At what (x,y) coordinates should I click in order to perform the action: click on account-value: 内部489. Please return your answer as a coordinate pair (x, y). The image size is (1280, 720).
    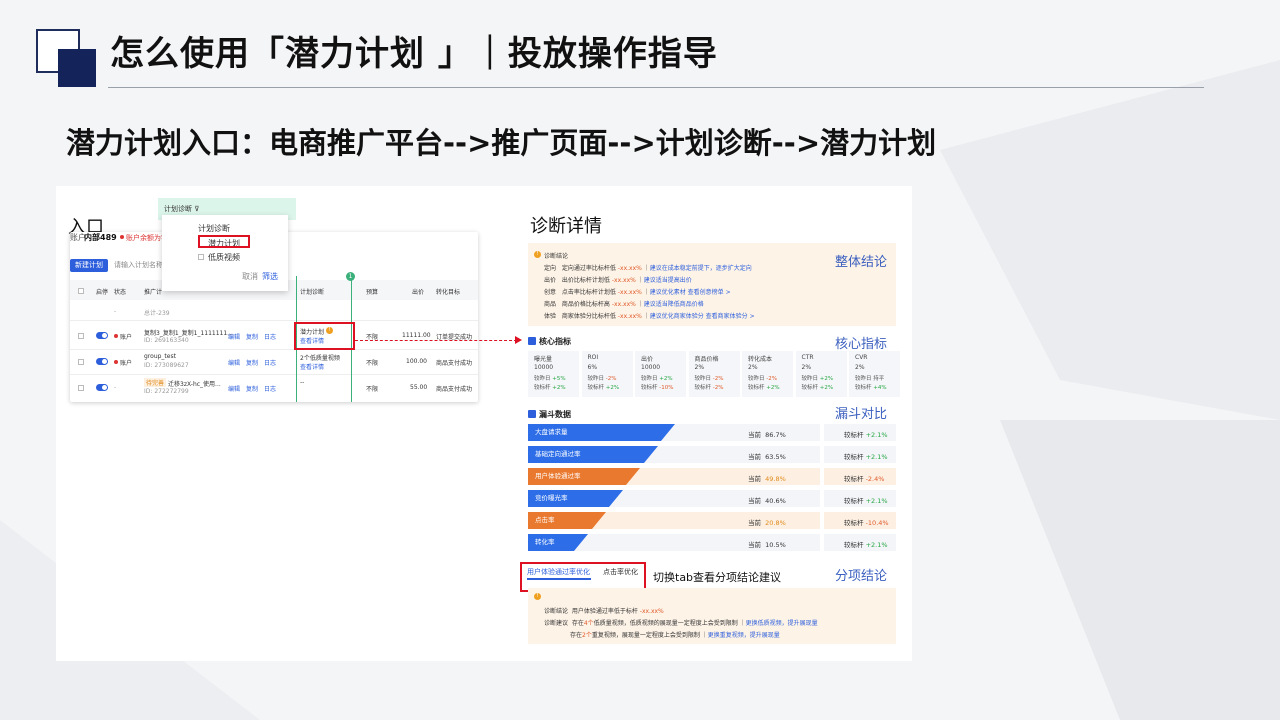
    Looking at the image, I should click on (100, 237).